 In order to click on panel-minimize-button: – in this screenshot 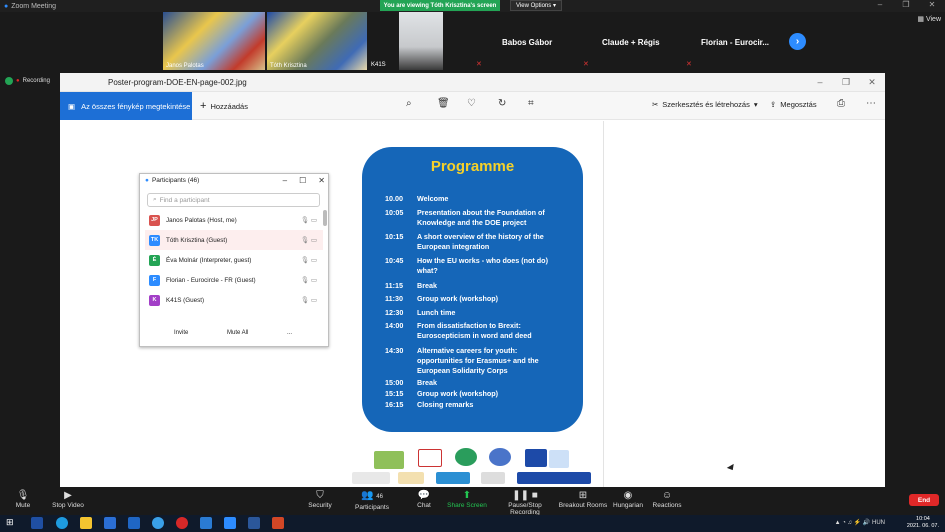, I will do `click(285, 180)`.